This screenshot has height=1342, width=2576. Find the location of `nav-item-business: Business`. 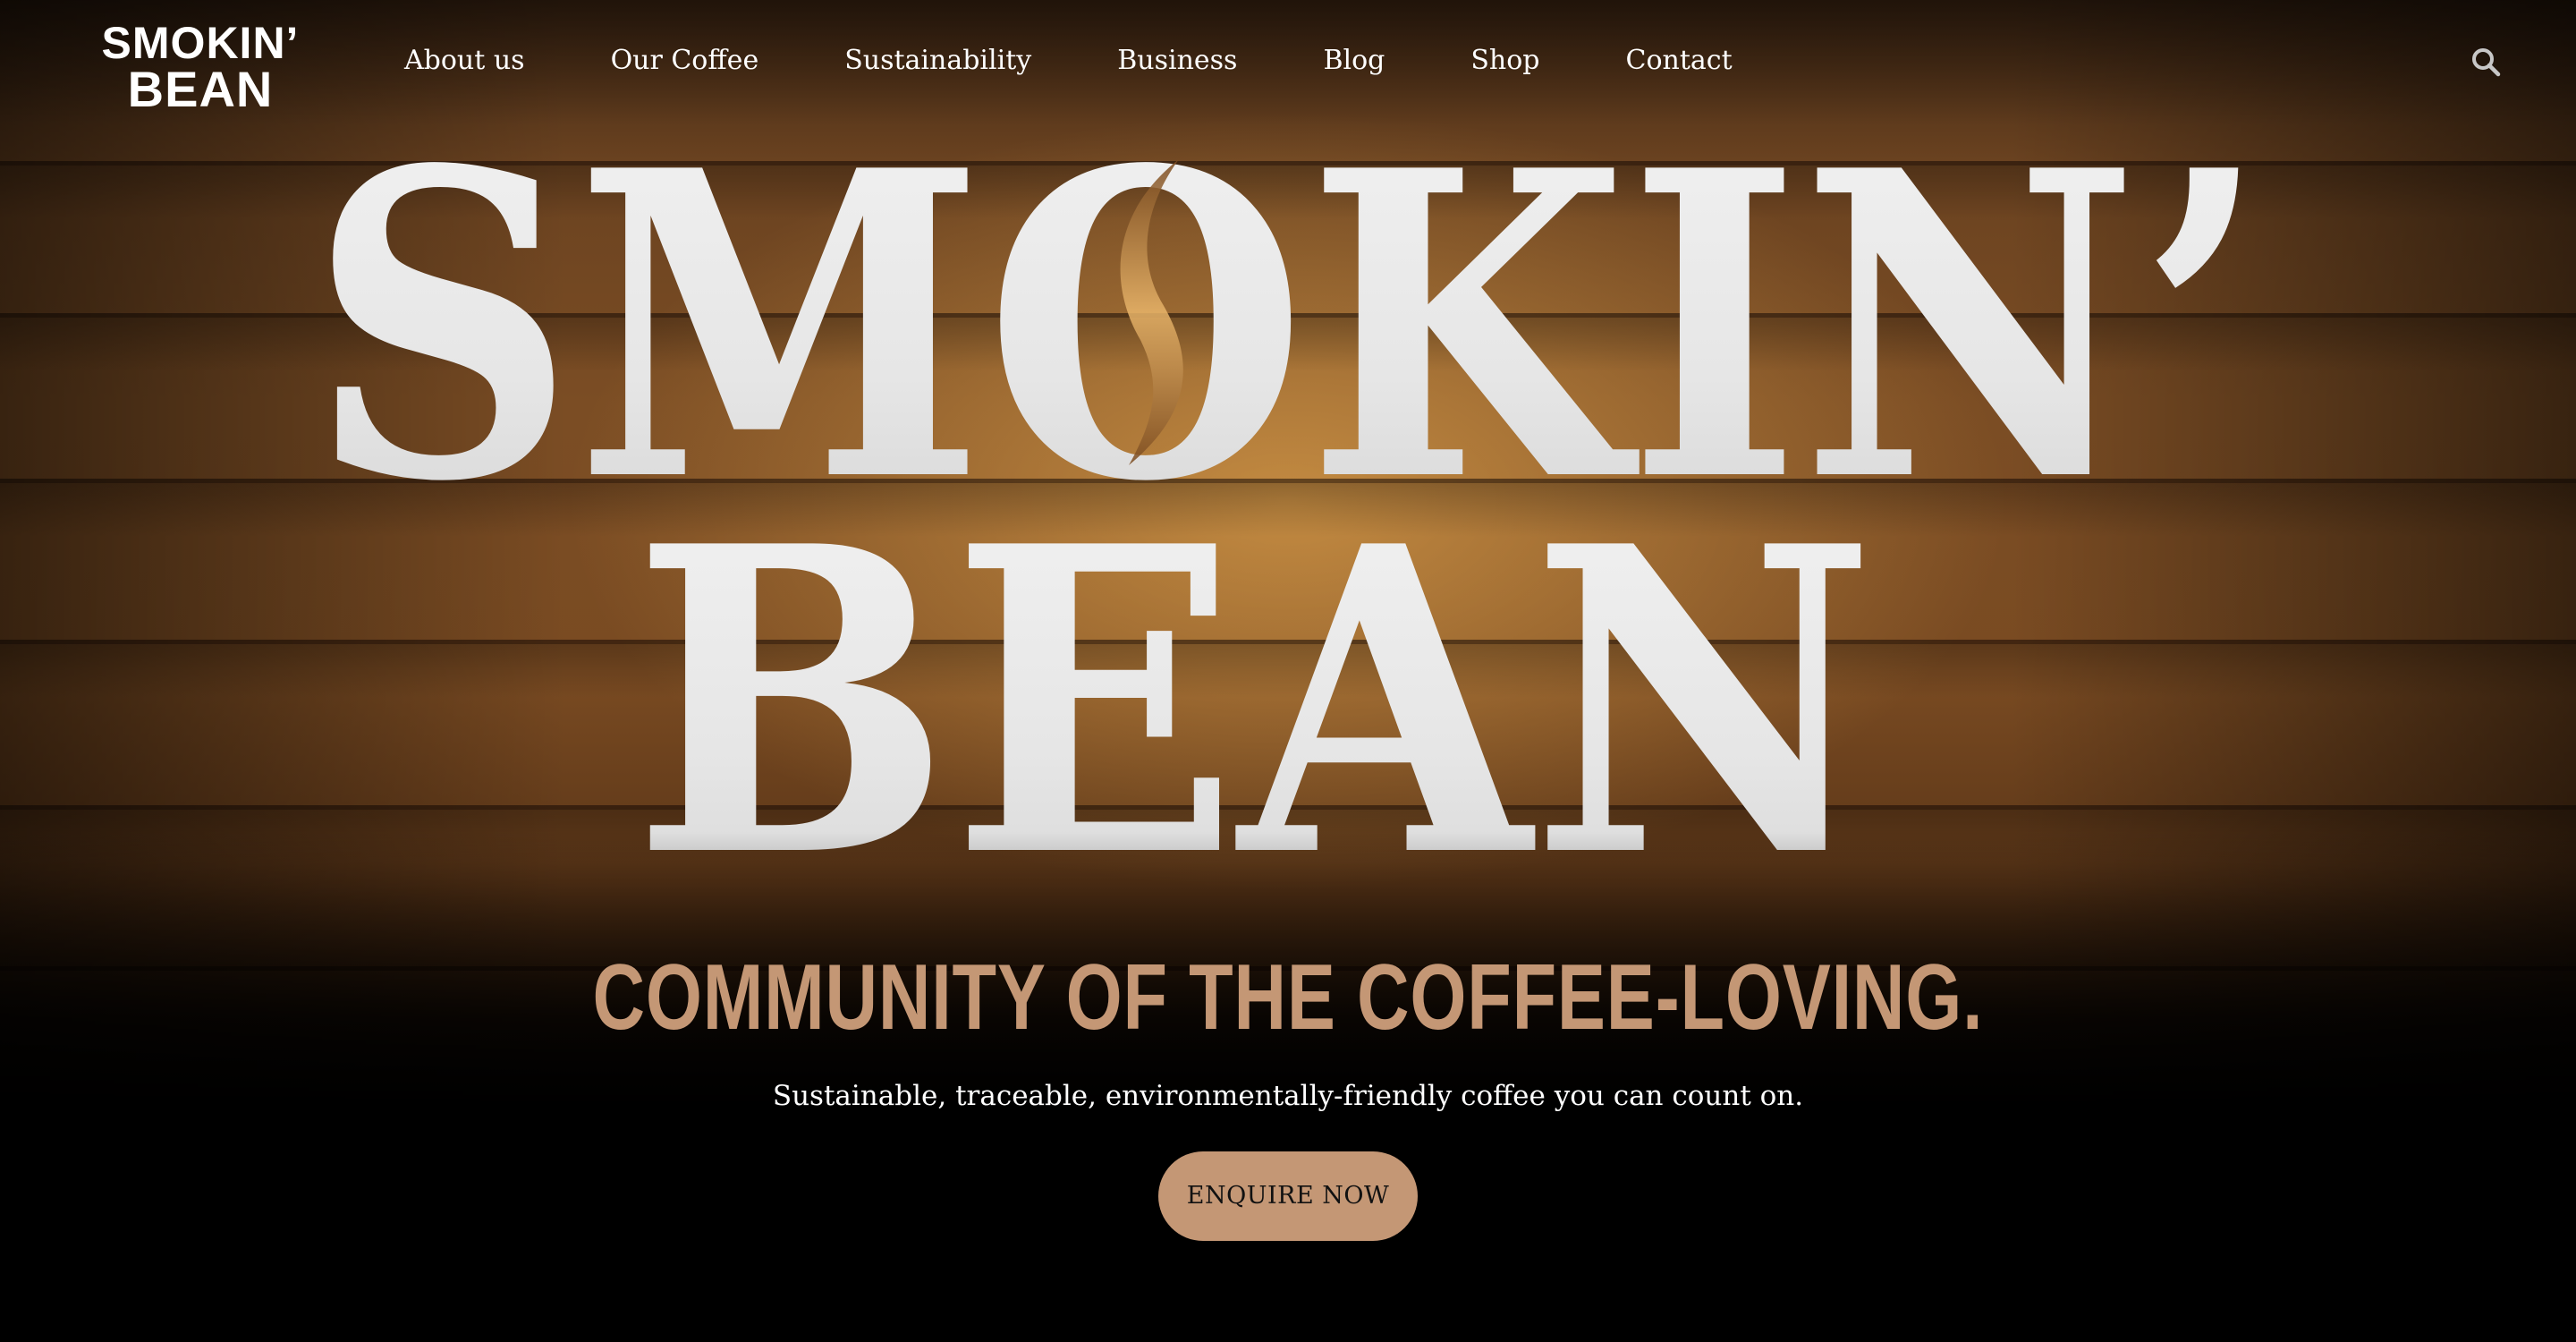

nav-item-business: Business is located at coordinates (1177, 61).